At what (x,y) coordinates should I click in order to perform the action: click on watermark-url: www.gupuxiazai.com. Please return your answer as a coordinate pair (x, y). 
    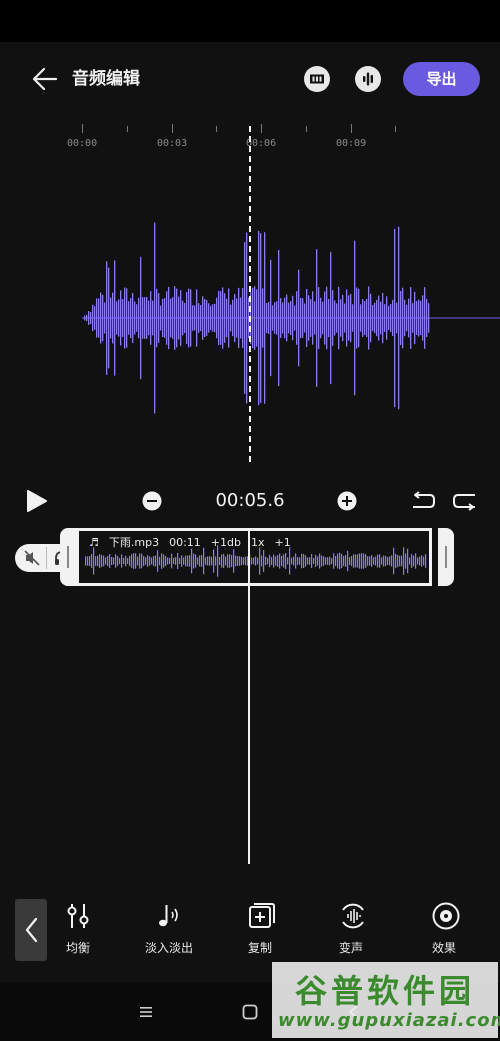
    Looking at the image, I should click on (389, 1020).